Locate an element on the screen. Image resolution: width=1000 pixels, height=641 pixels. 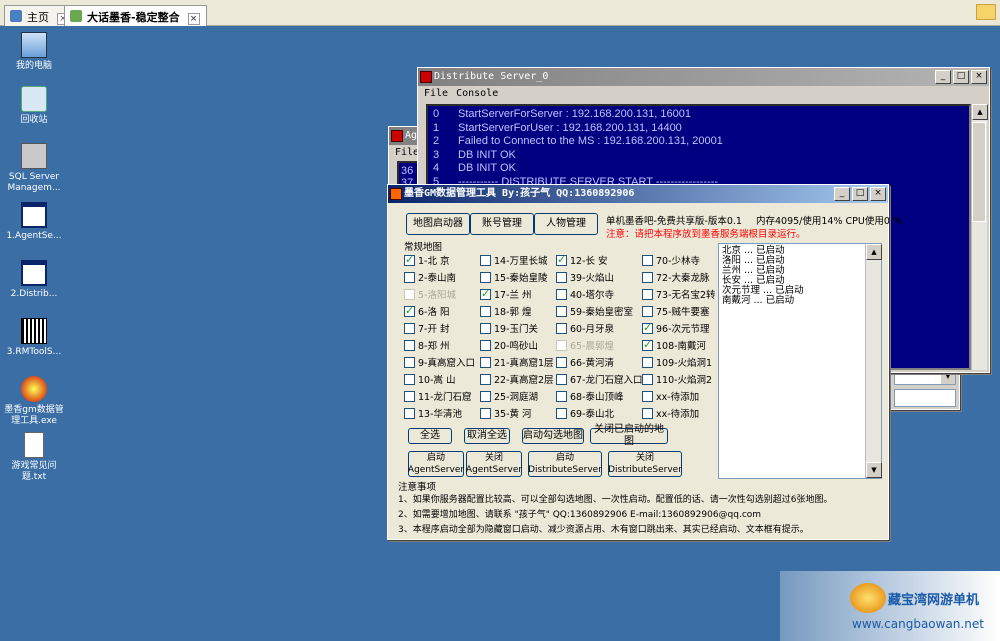
map-checkbox: 39-火焰山 is located at coordinates (585, 277).